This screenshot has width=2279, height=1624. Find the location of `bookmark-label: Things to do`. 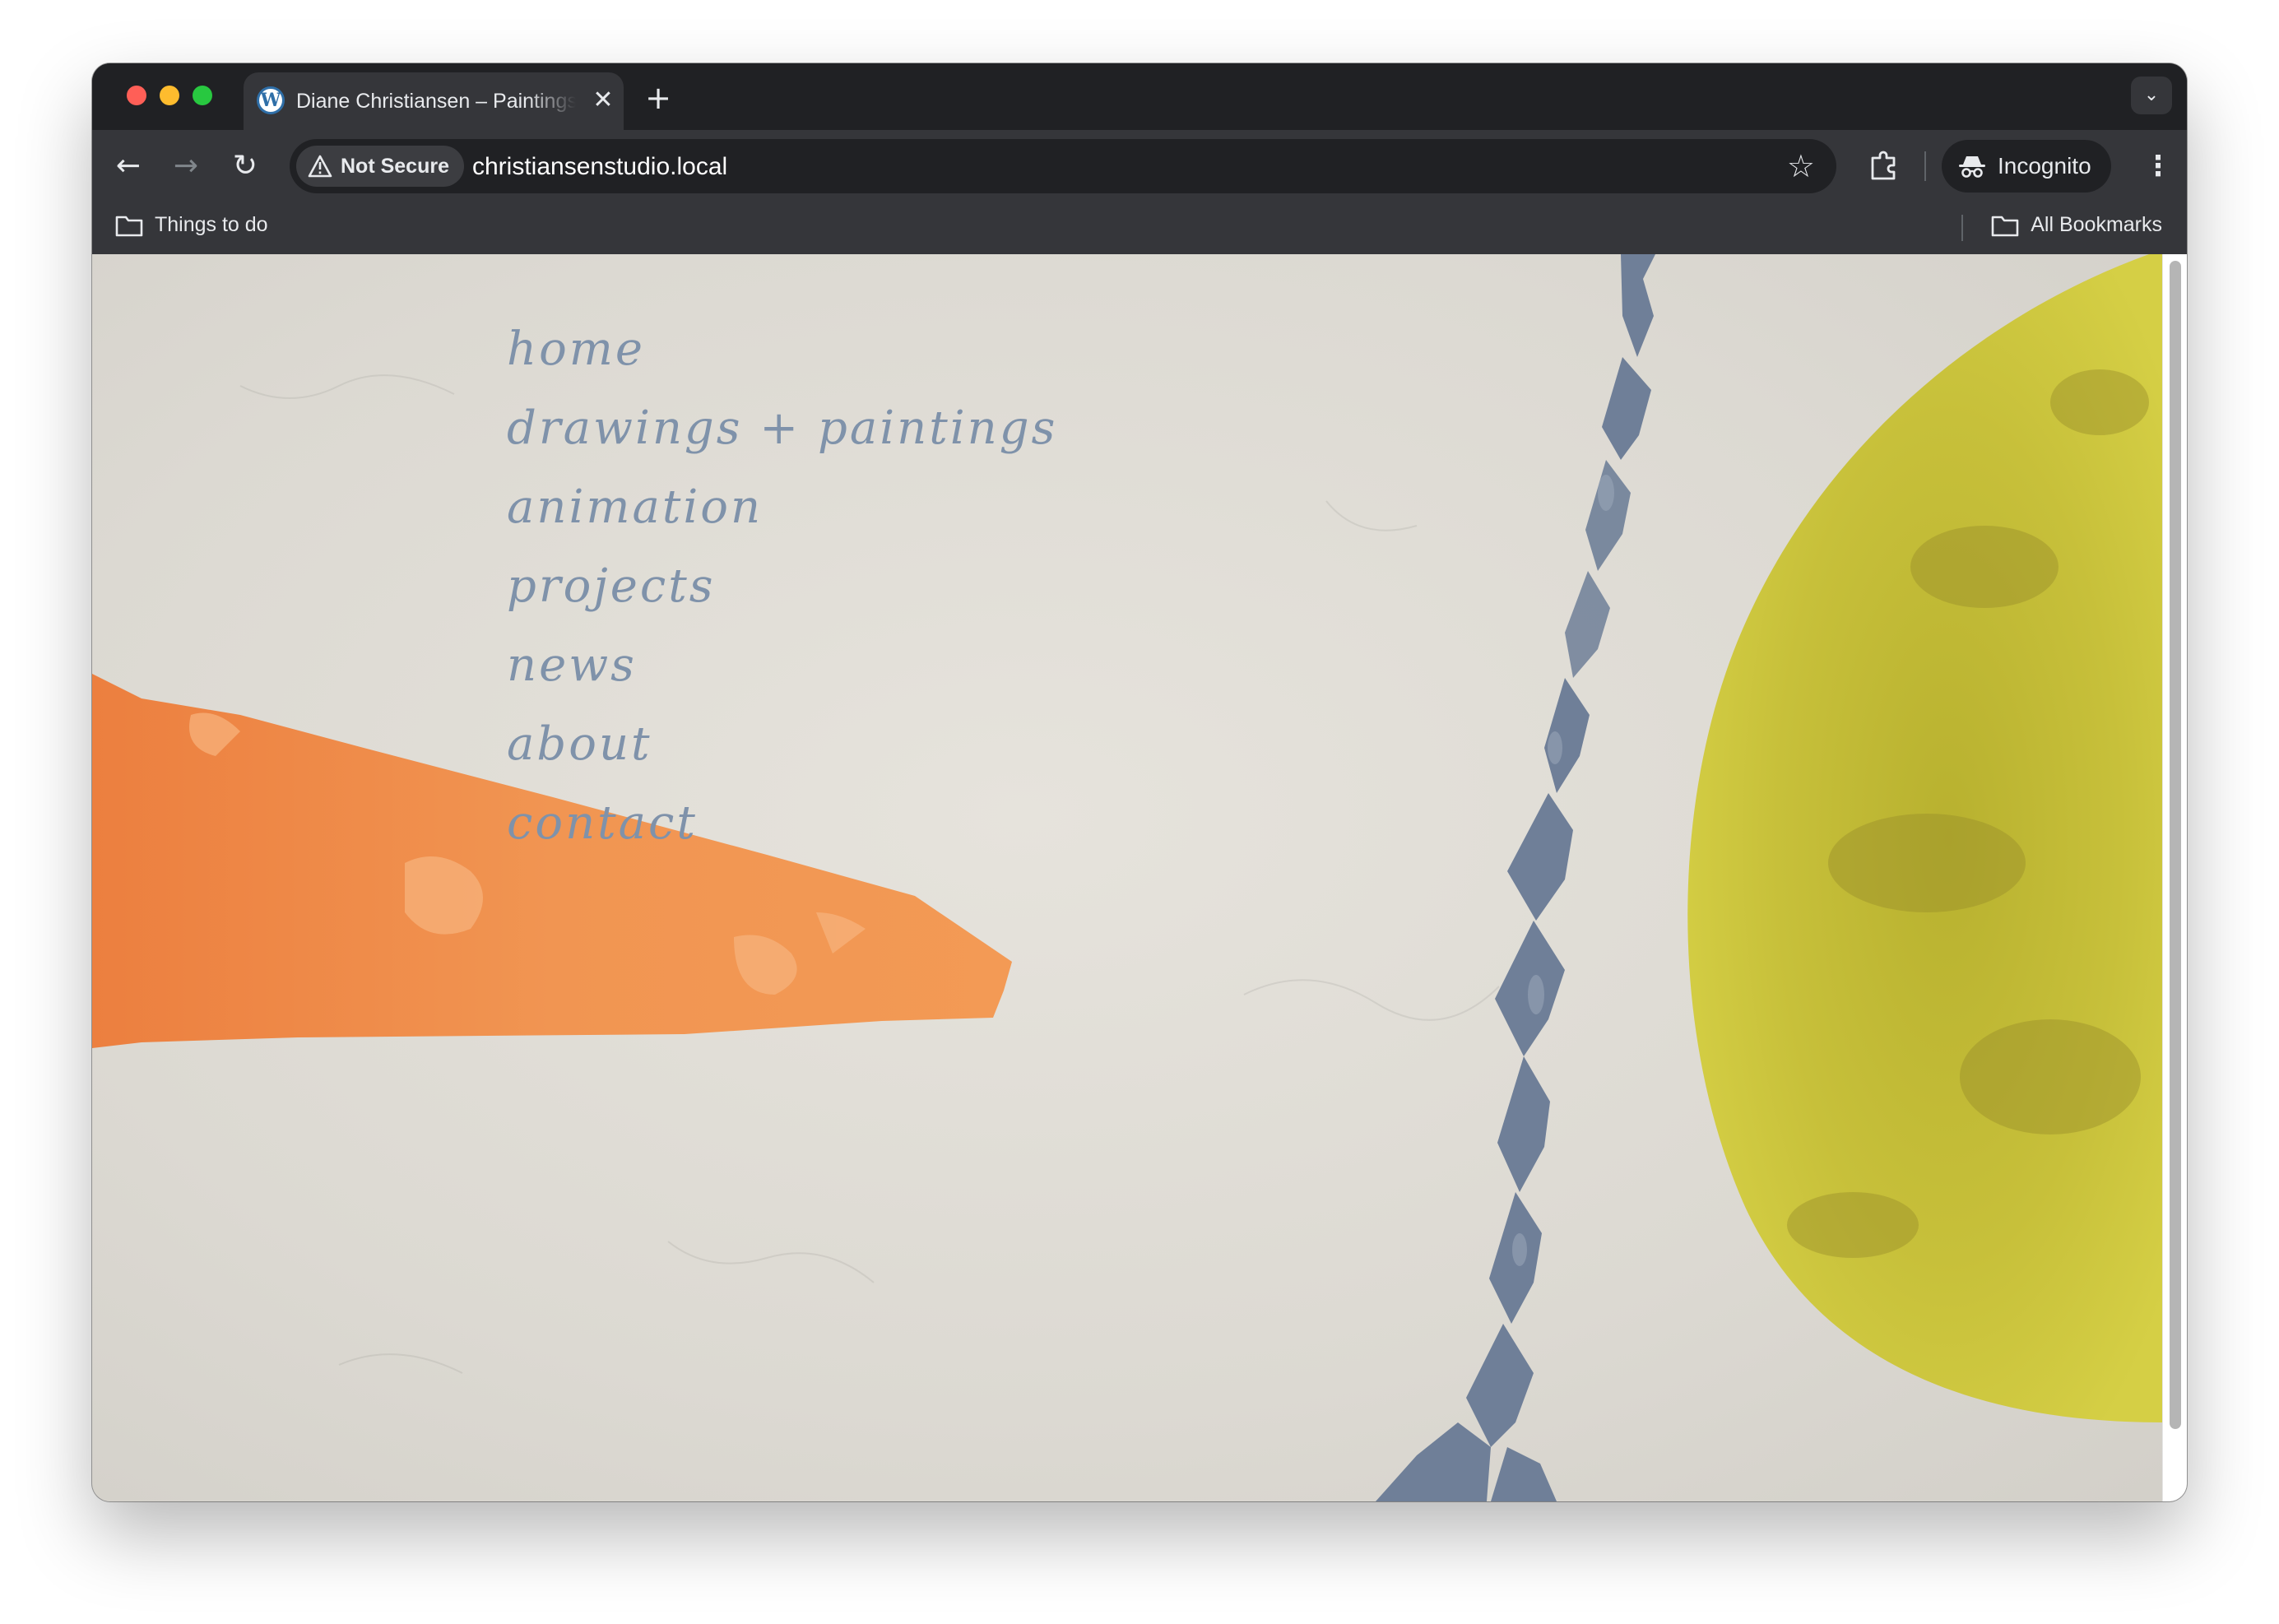

bookmark-label: Things to do is located at coordinates (211, 224).